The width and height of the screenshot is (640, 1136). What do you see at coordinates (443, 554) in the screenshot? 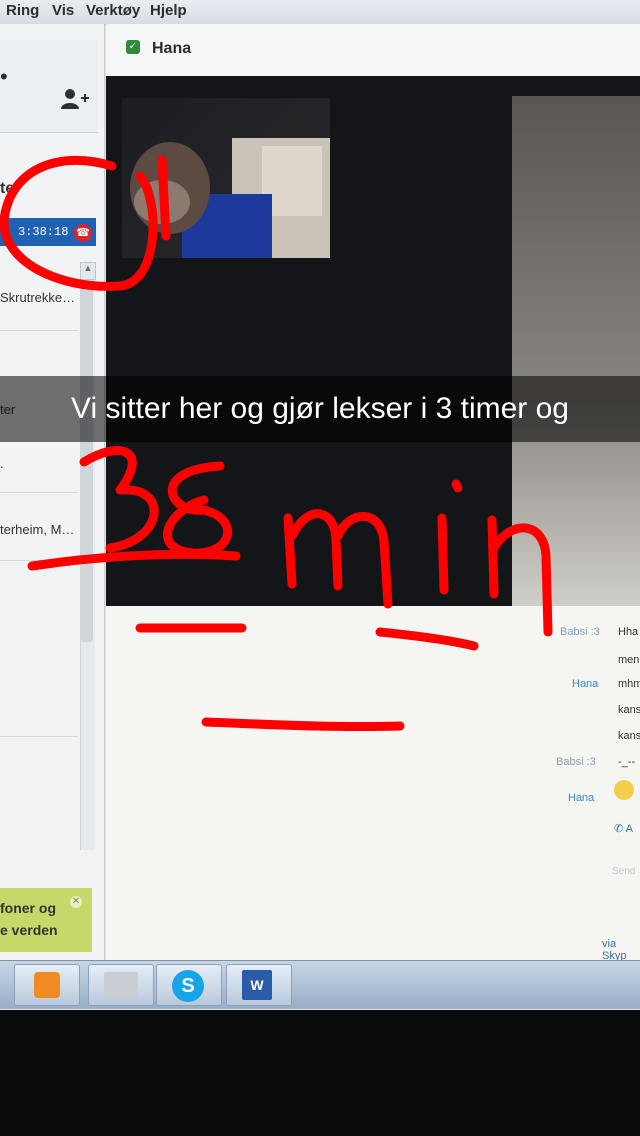
I see `letter-i` at bounding box center [443, 554].